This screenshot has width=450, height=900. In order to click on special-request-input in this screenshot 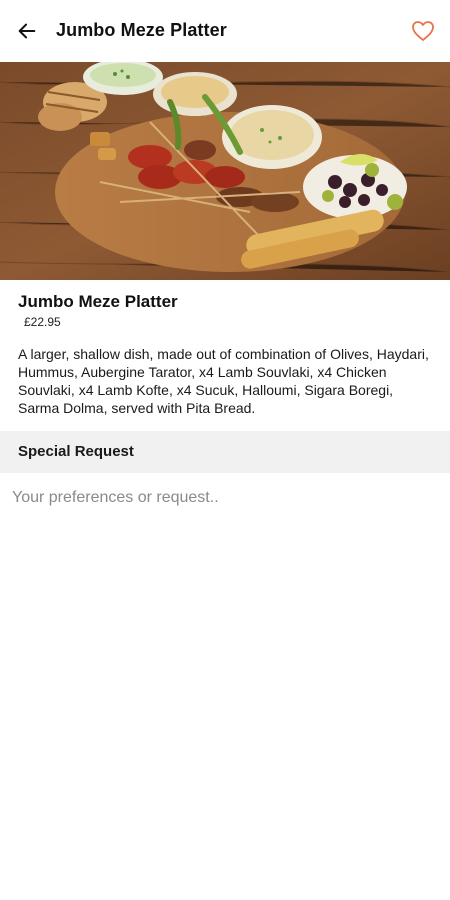, I will do `click(225, 498)`.